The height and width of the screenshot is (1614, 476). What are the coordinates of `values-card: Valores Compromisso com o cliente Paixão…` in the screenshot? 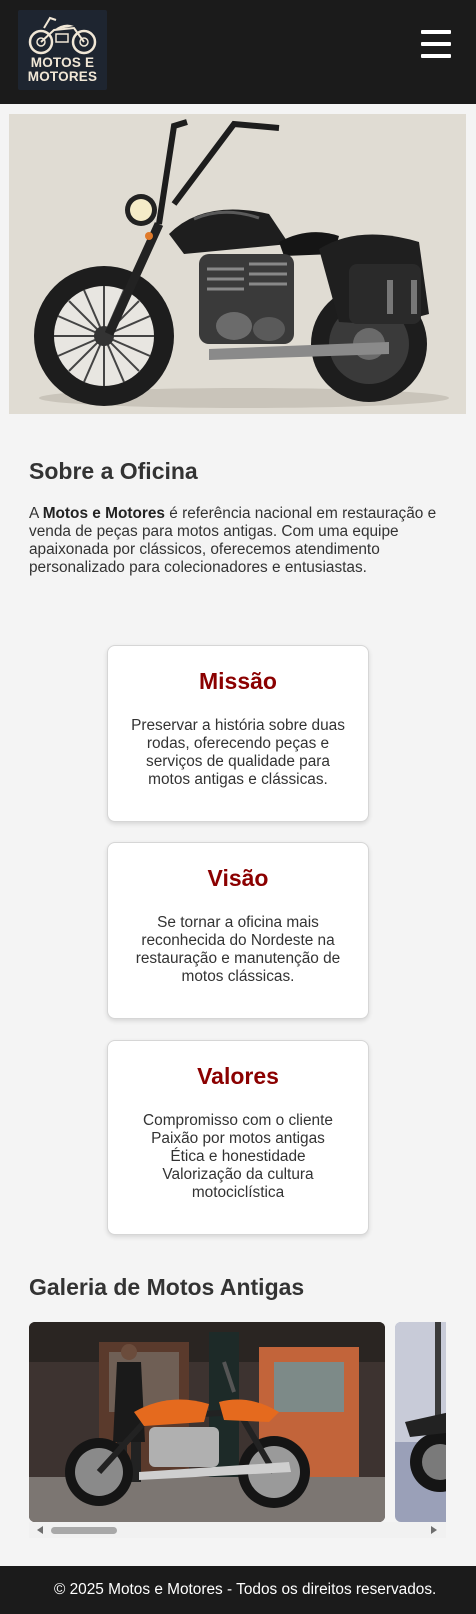 It's located at (238, 1137).